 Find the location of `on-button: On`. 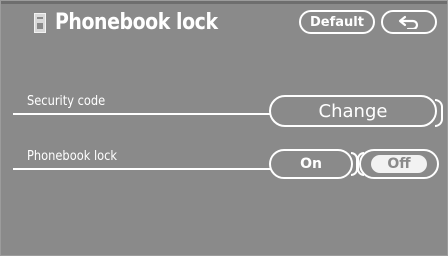

on-button: On is located at coordinates (311, 164).